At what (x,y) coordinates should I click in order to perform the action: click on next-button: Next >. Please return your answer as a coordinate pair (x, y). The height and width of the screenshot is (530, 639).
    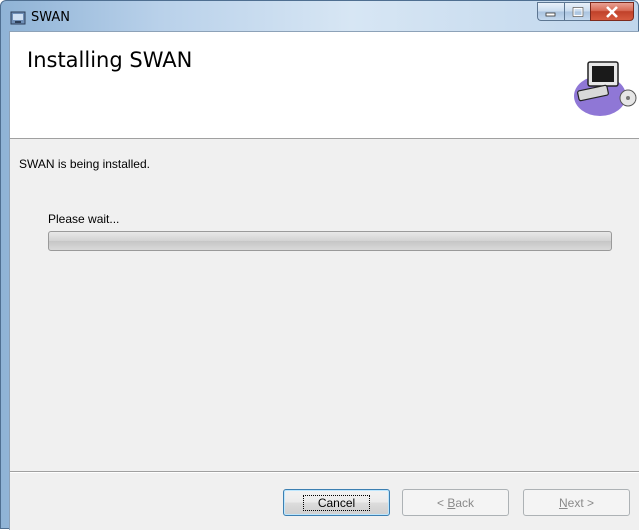
    Looking at the image, I should click on (576, 502).